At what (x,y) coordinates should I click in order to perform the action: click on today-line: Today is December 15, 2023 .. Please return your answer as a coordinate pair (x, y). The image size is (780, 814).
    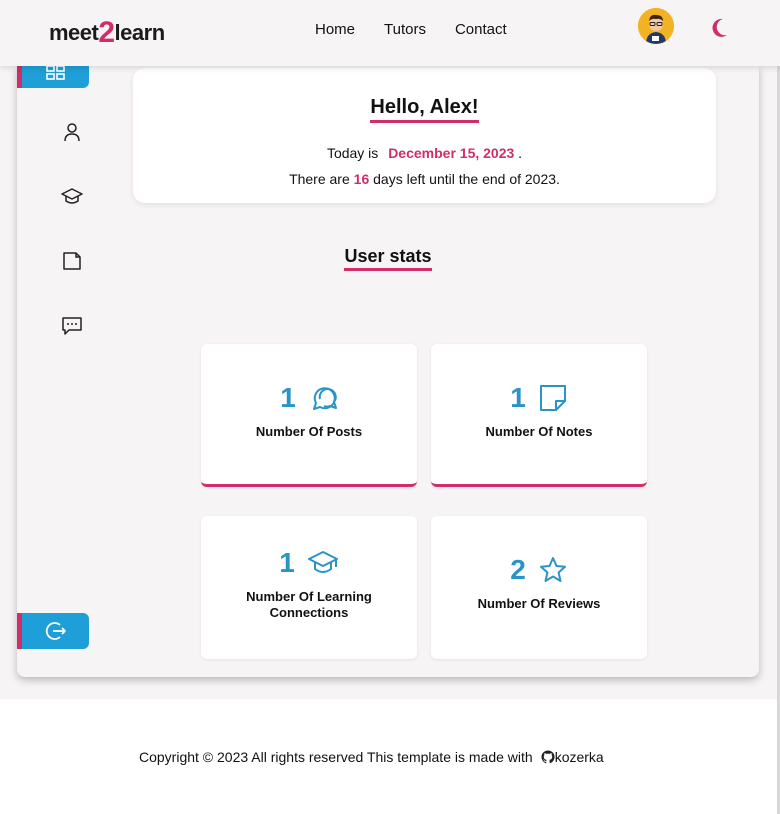
    Looking at the image, I should click on (424, 153).